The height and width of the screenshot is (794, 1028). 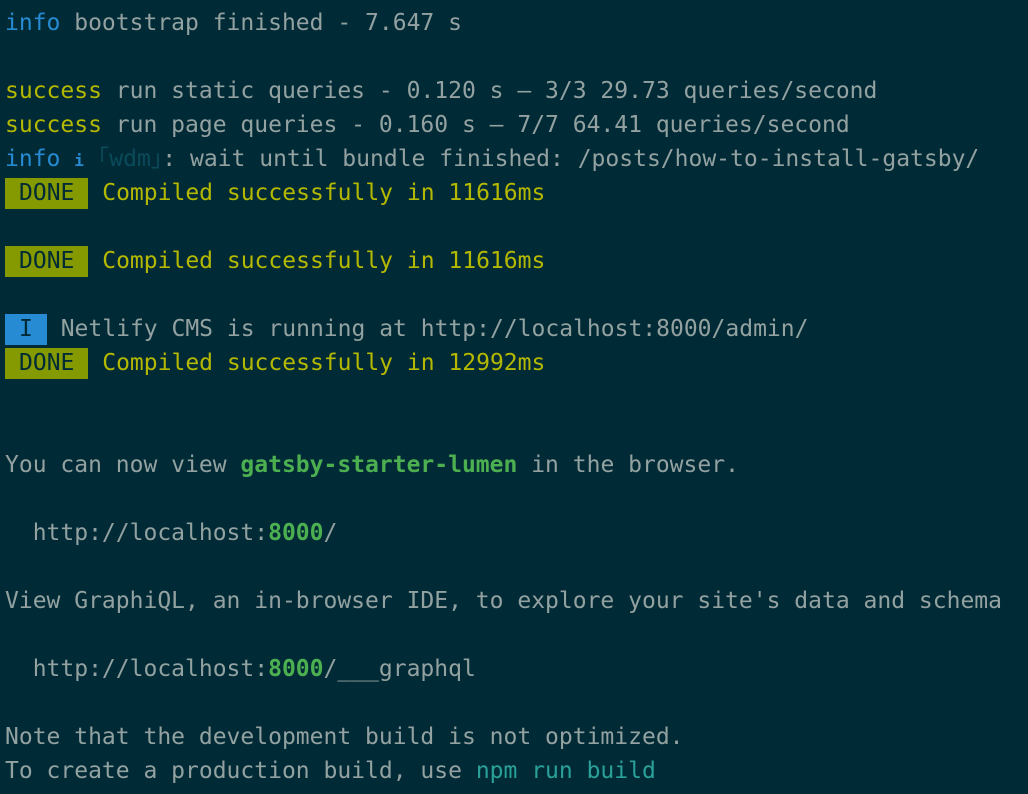 What do you see at coordinates (379, 465) in the screenshot?
I see `site-name: gatsby-starter-lumen` at bounding box center [379, 465].